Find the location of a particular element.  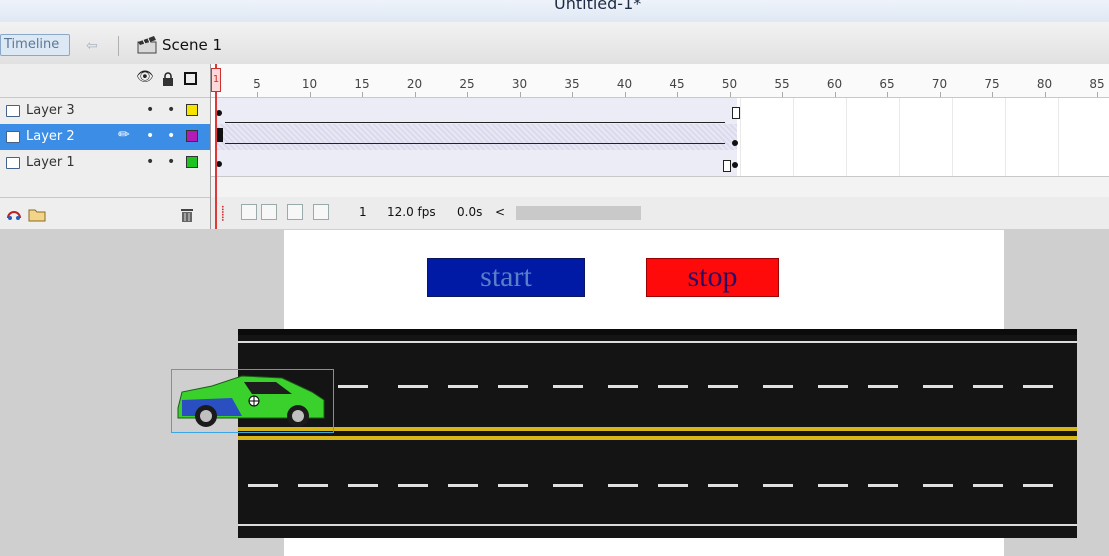

ruler-number: 5 is located at coordinates (257, 84).